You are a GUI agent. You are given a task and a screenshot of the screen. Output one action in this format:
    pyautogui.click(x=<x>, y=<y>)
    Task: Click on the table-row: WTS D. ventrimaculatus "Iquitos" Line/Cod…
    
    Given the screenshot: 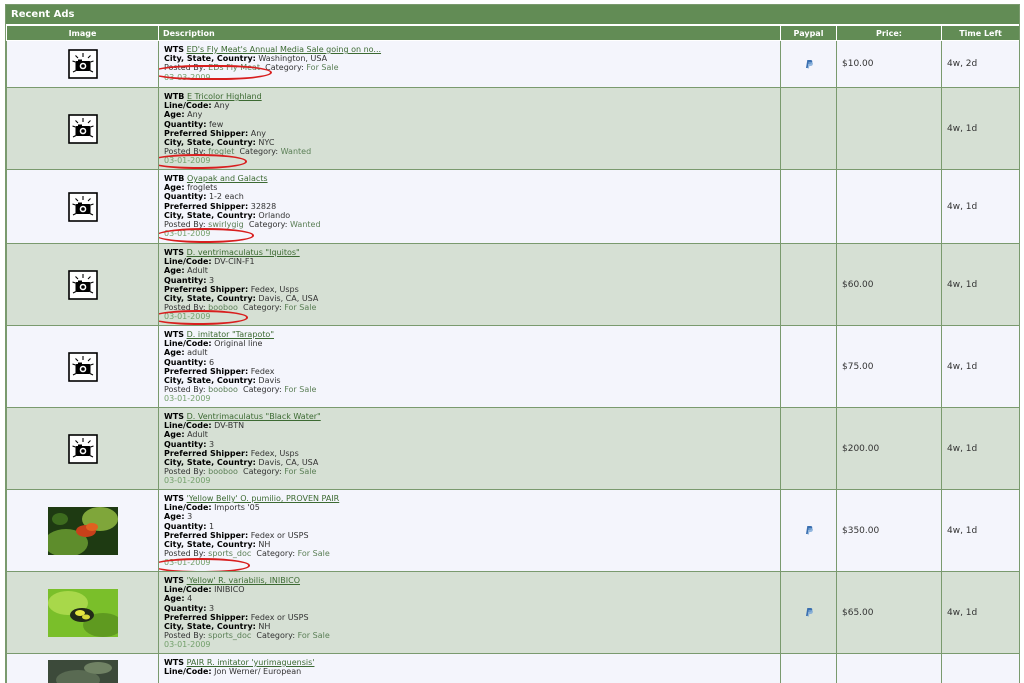 What is the action you would take?
    pyautogui.click(x=512, y=284)
    